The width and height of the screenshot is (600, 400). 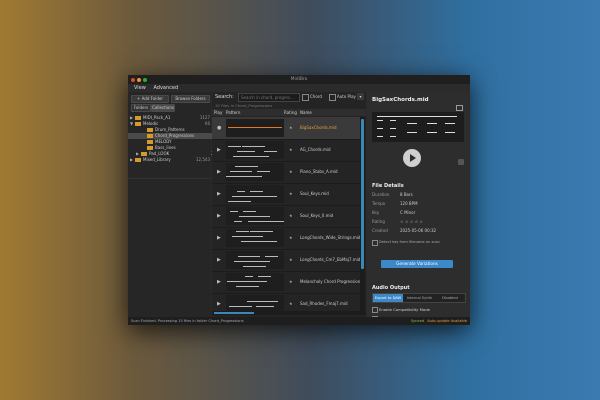 What do you see at coordinates (176, 142) in the screenshot?
I see `tree-item: MELODY41` at bounding box center [176, 142].